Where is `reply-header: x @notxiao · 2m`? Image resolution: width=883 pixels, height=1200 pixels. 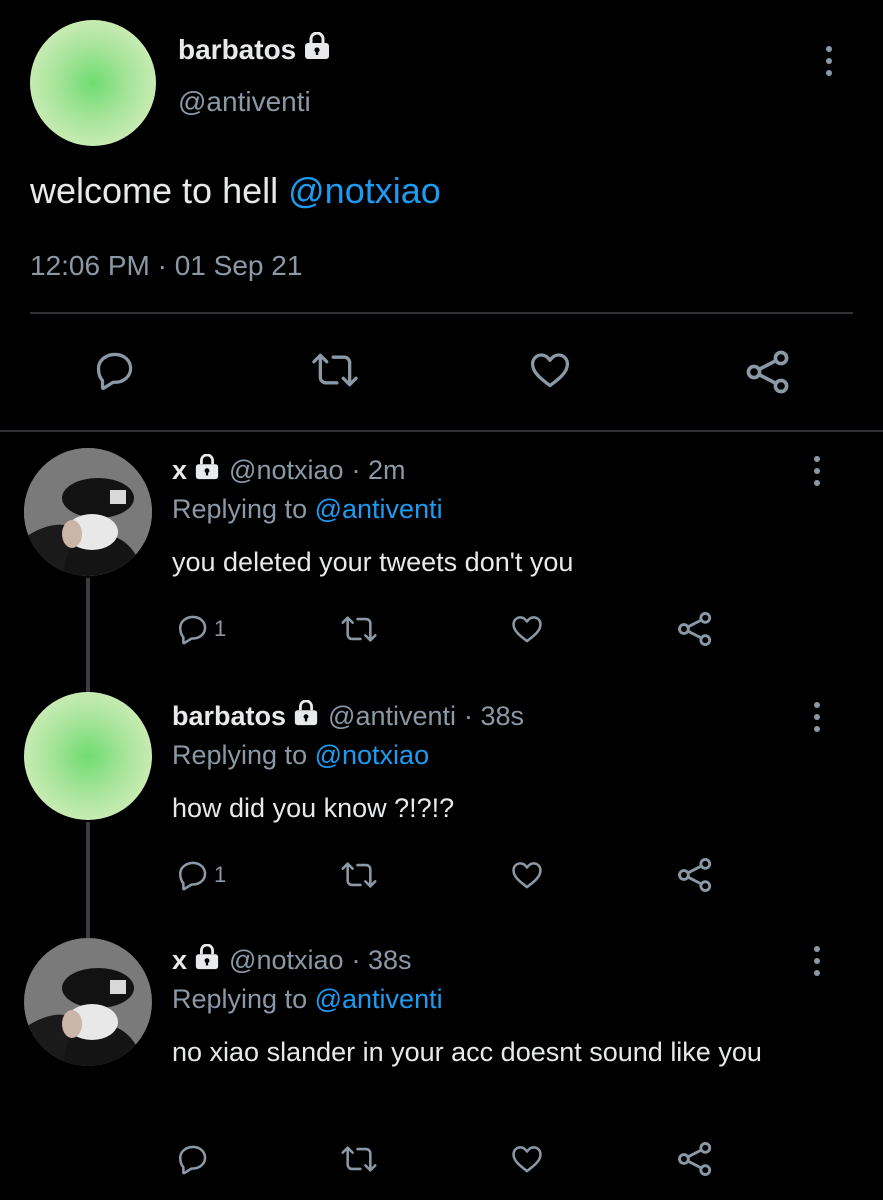 reply-header: x @notxiao · 2m is located at coordinates (289, 470).